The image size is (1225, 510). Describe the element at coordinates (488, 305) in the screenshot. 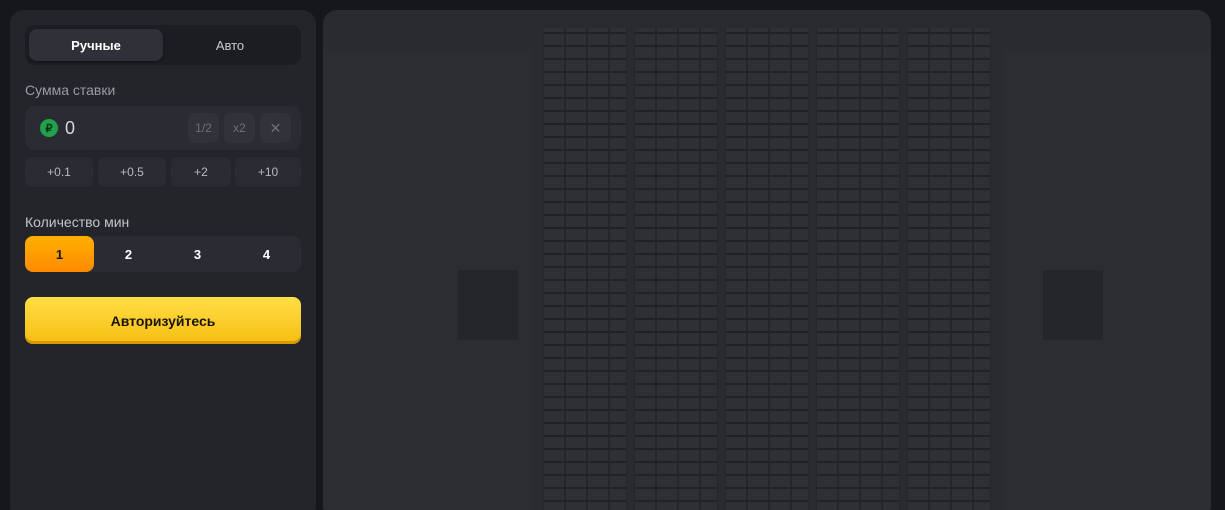

I see `castle-left-window` at that location.